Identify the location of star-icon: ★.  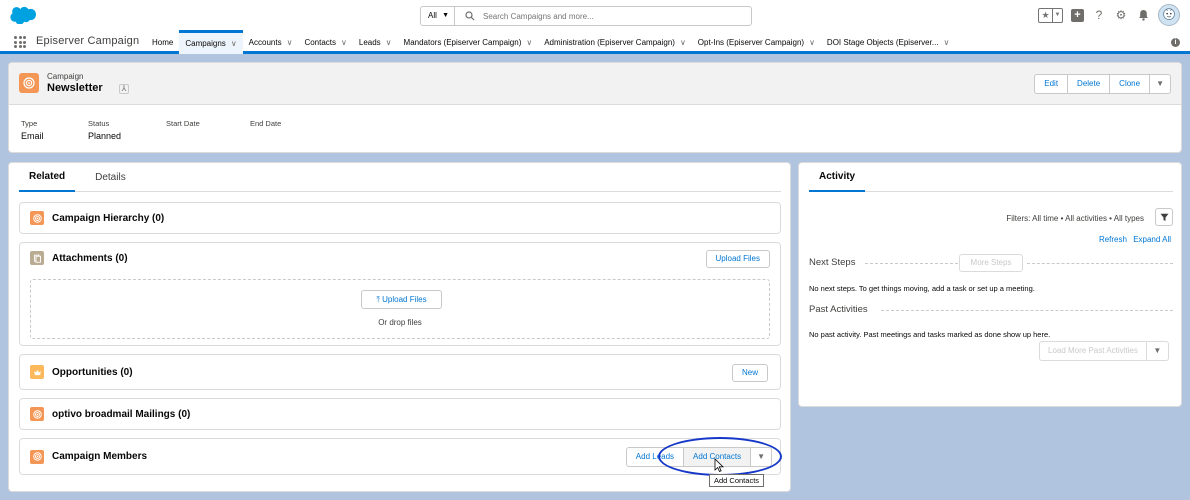
(1045, 15).